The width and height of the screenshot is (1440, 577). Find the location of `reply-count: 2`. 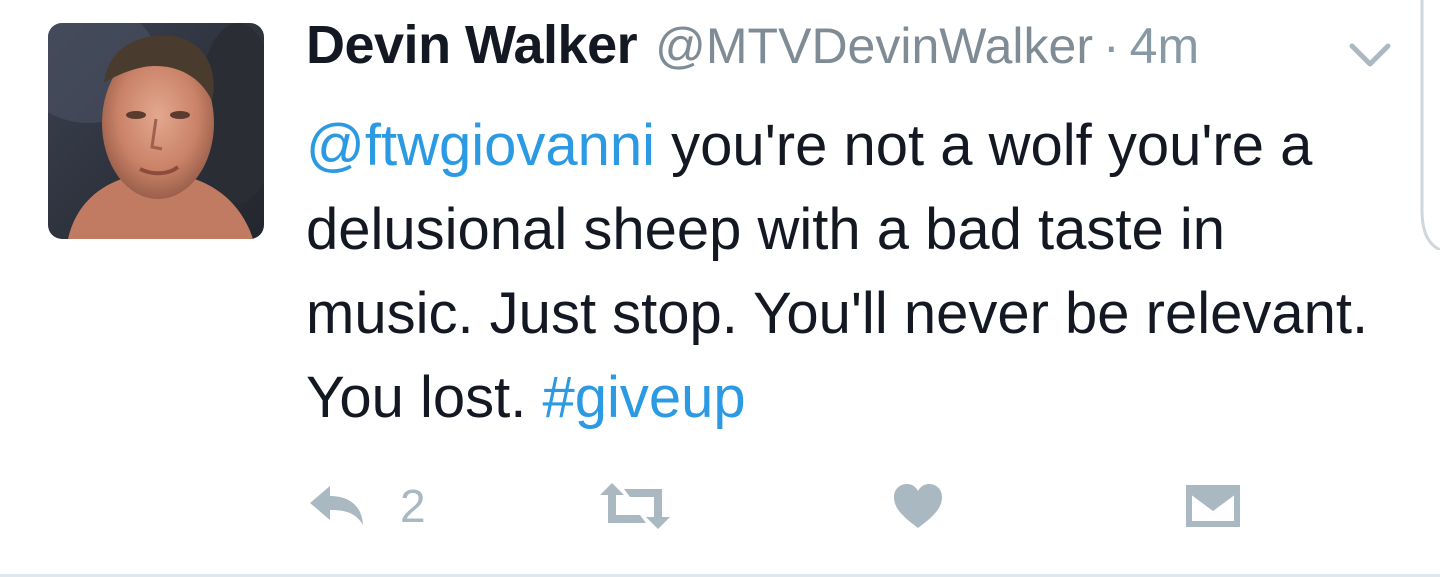

reply-count: 2 is located at coordinates (413, 506).